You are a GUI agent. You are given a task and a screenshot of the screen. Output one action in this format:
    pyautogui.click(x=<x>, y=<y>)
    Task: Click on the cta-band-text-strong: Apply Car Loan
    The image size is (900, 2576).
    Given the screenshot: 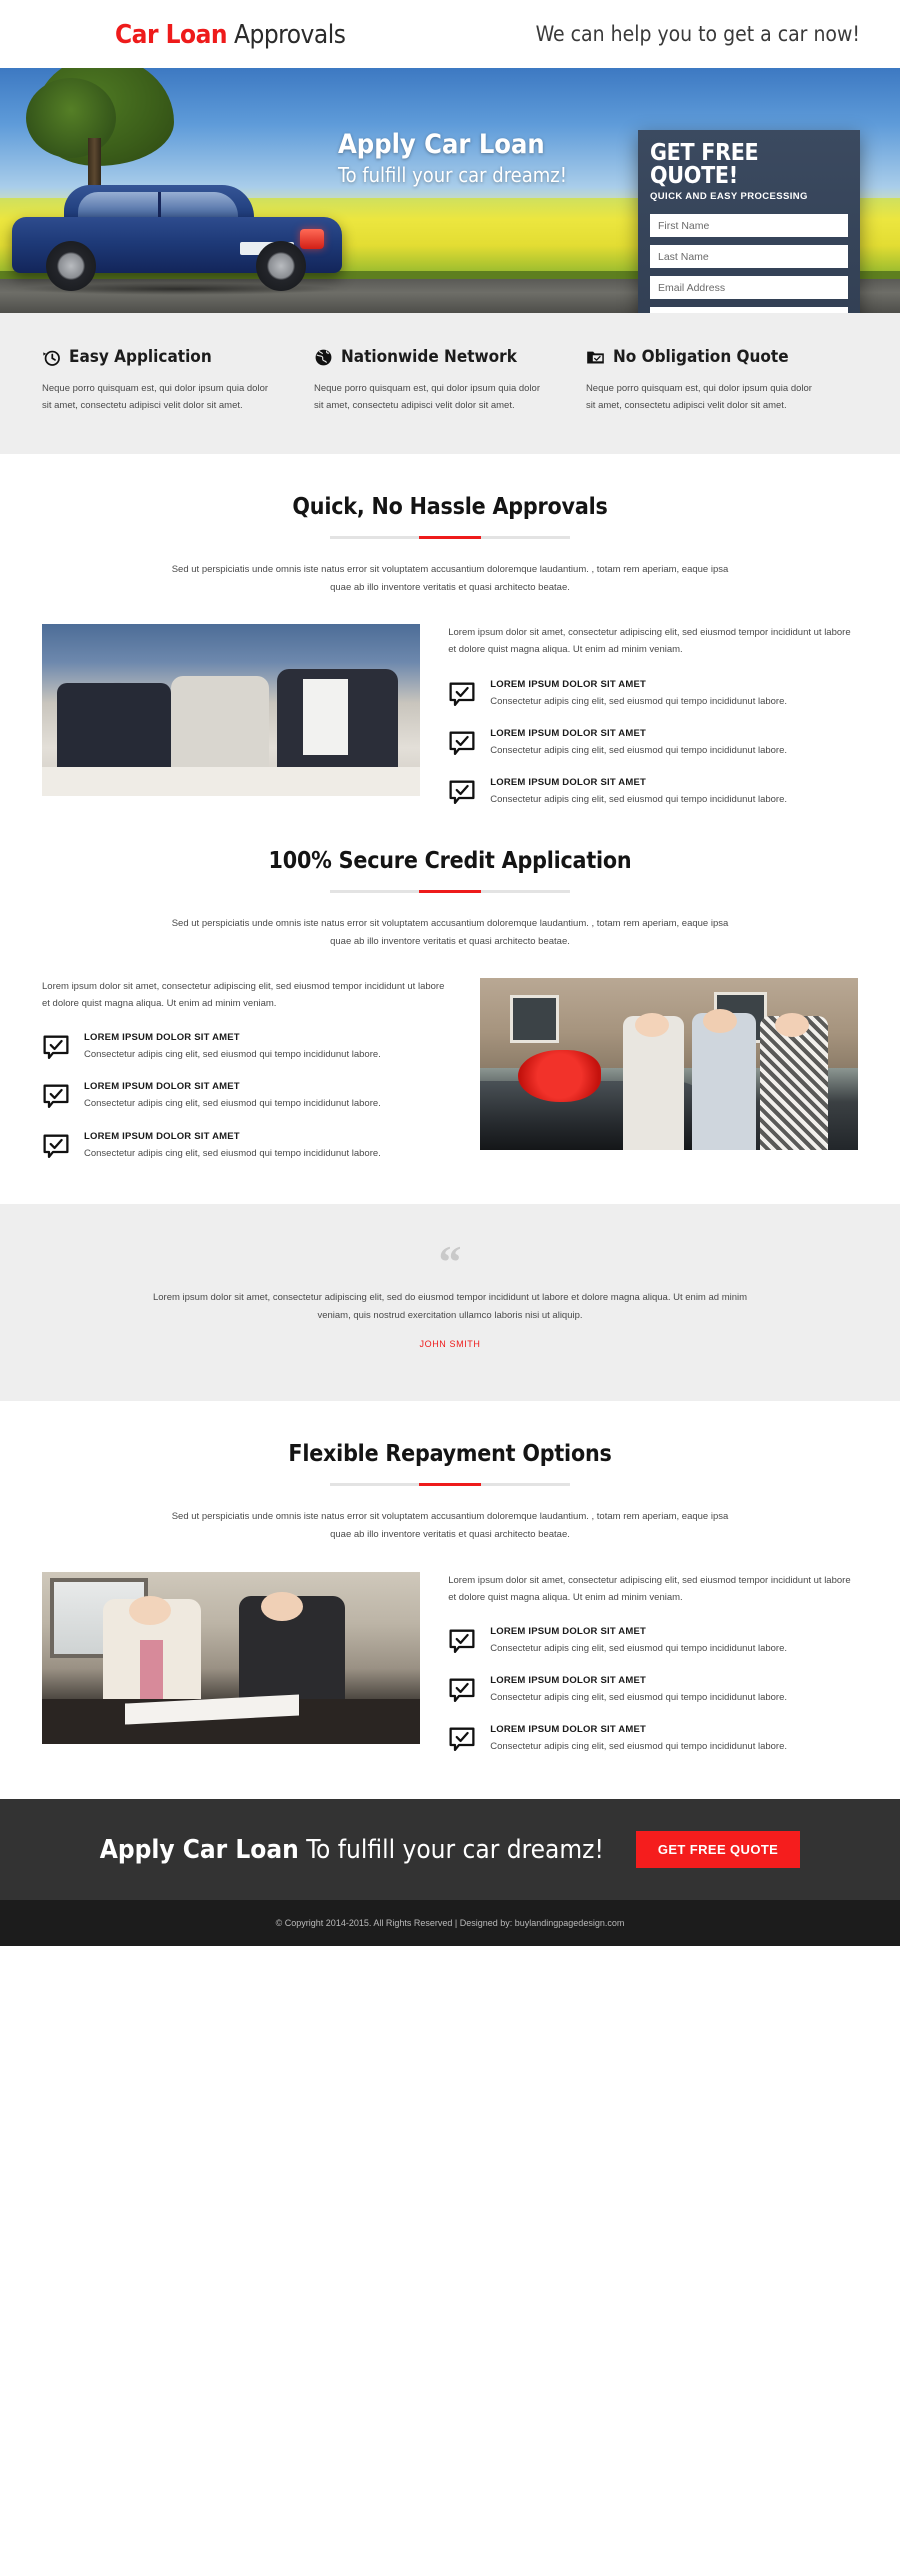 What is the action you would take?
    pyautogui.click(x=199, y=1849)
    